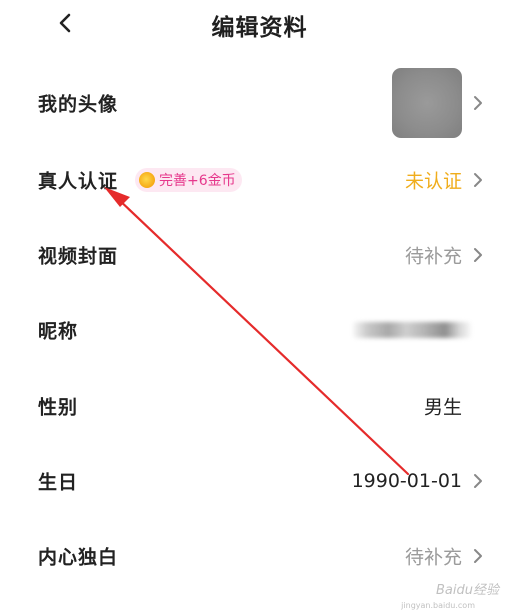 Image resolution: width=519 pixels, height=612 pixels. I want to click on verification-label: 真人认证, so click(78, 181).